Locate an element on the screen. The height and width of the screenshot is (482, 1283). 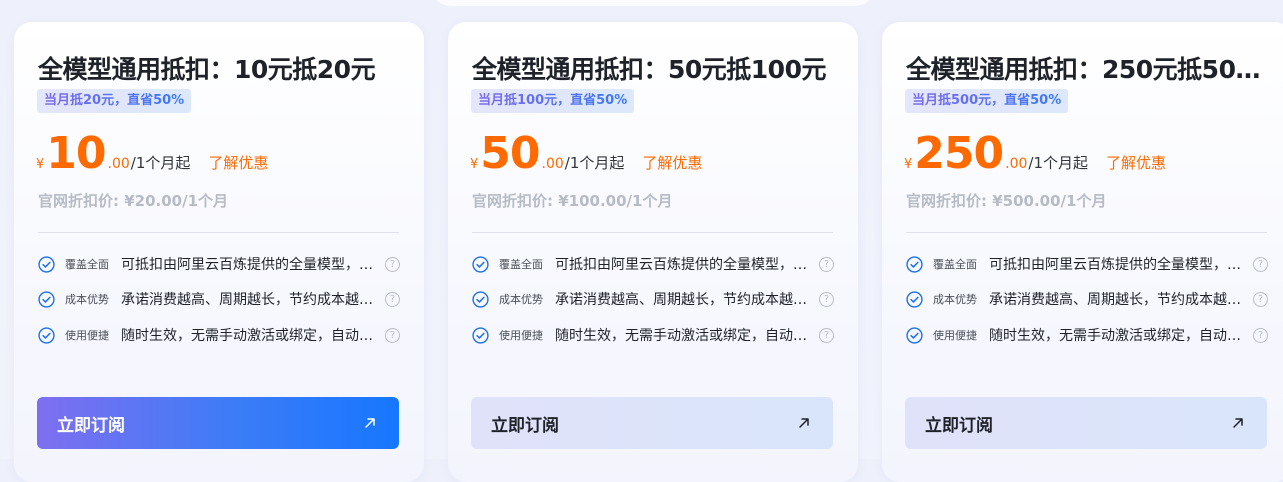
price-block: ¥ 50 .00 /1个月起 了解优惠 is located at coordinates (586, 154).